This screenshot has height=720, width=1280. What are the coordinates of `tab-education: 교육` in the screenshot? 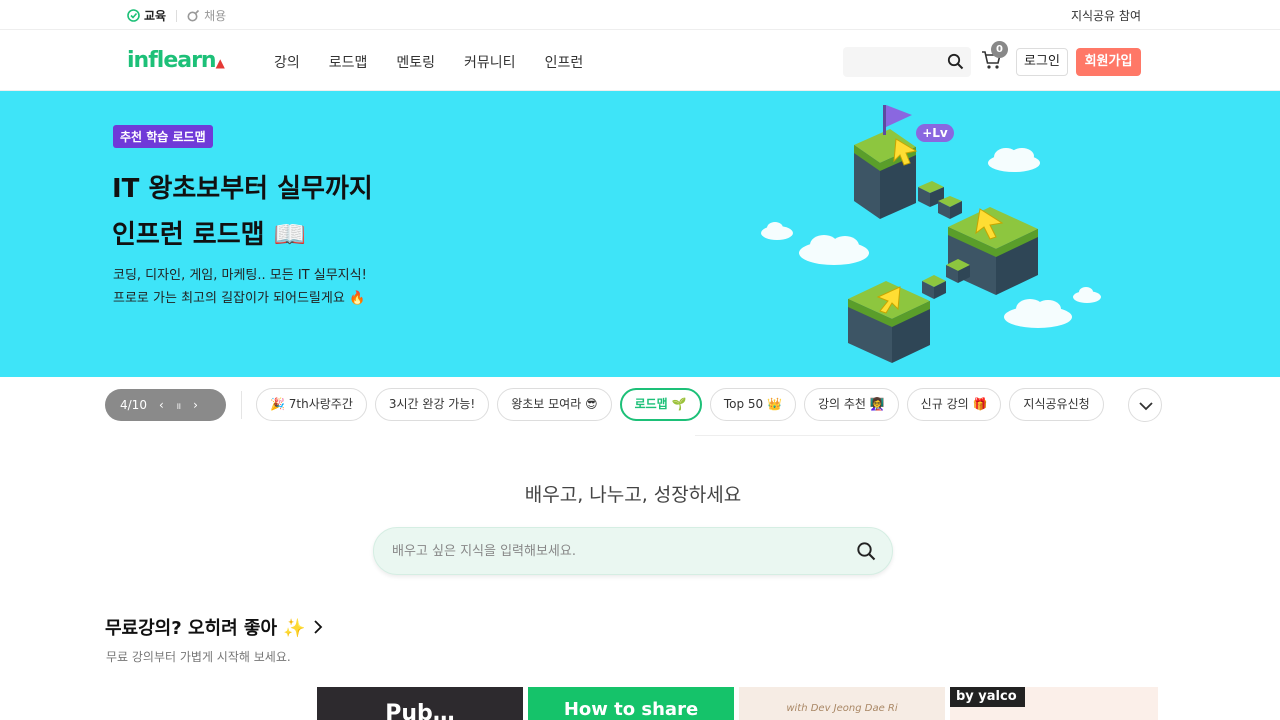 It's located at (146, 15).